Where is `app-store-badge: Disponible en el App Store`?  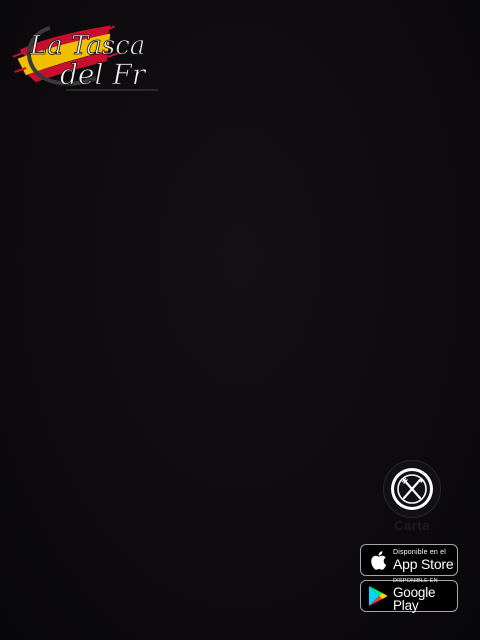 app-store-badge: Disponible en el App Store is located at coordinates (409, 560).